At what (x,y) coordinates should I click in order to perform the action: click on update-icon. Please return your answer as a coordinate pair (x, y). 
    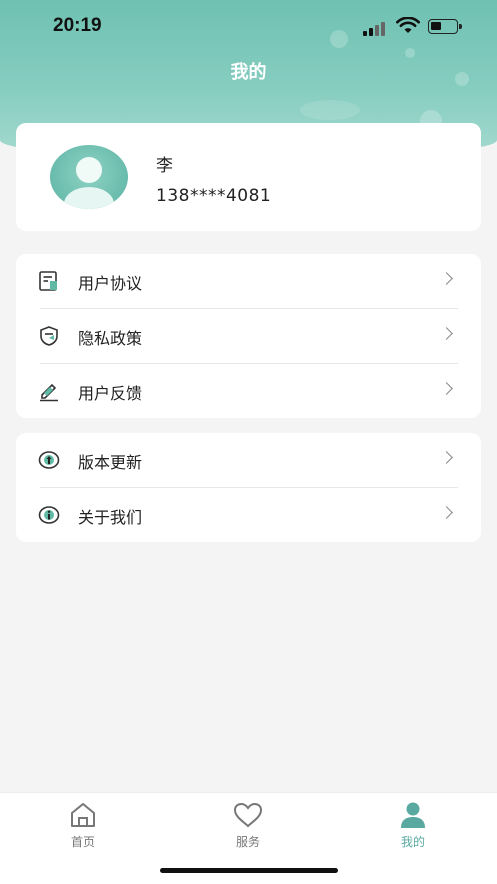
    Looking at the image, I should click on (49, 460).